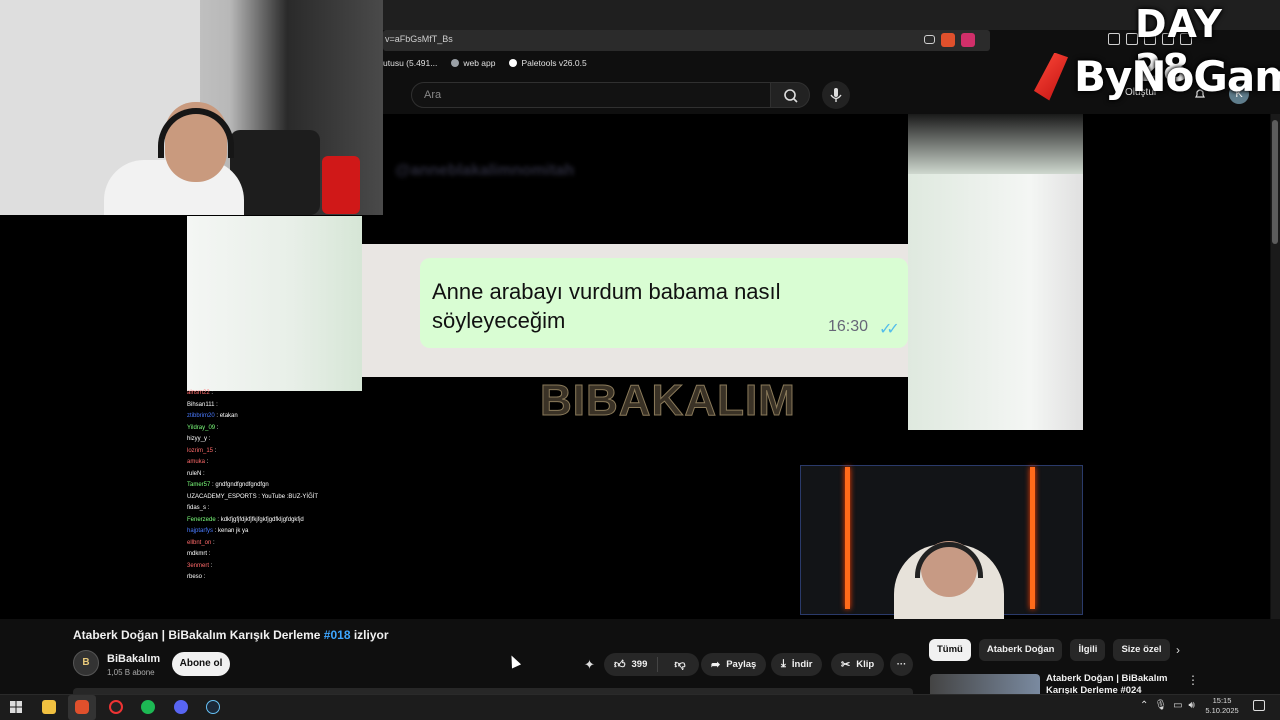 The height and width of the screenshot is (720, 1280). I want to click on channel-name: BiBakalım, so click(133, 659).